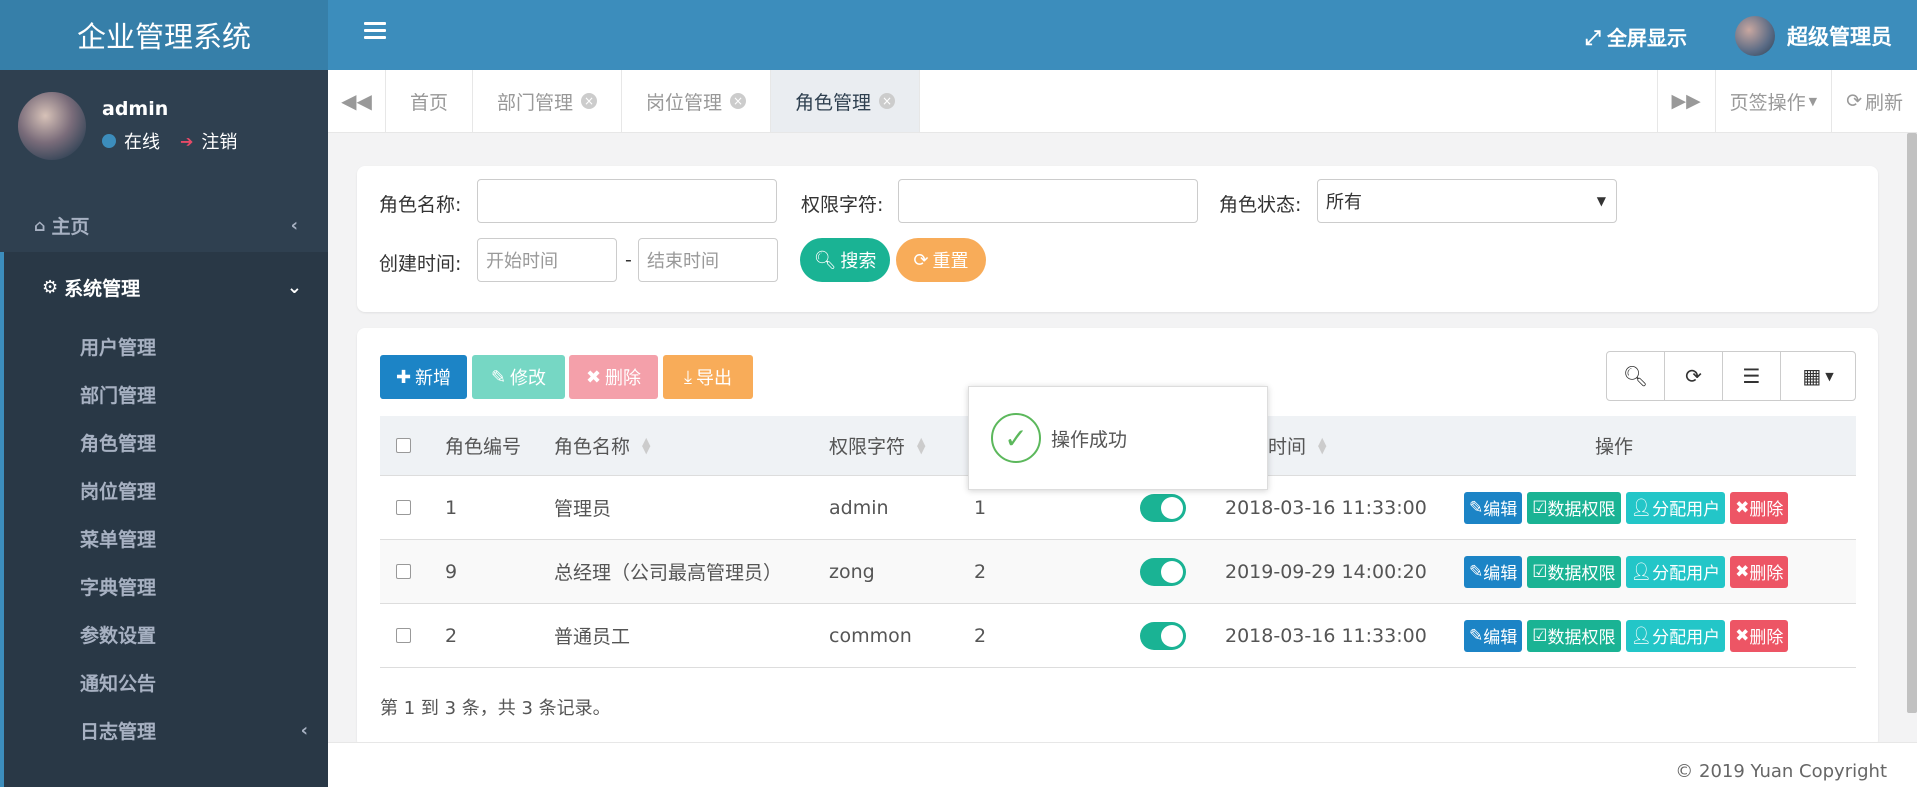  What do you see at coordinates (1540, 571) in the screenshot?
I see `check-square-icon: ☑` at bounding box center [1540, 571].